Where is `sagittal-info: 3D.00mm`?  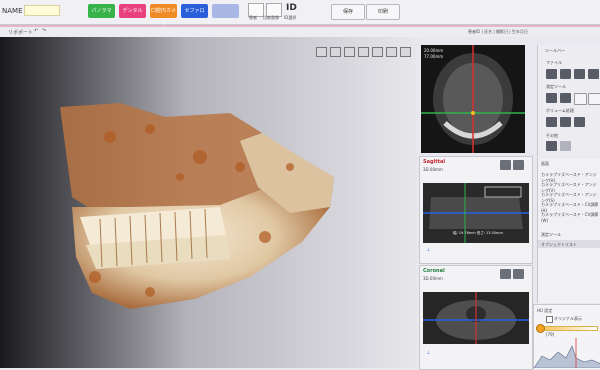 sagittal-info: 3D.00mm is located at coordinates (433, 169).